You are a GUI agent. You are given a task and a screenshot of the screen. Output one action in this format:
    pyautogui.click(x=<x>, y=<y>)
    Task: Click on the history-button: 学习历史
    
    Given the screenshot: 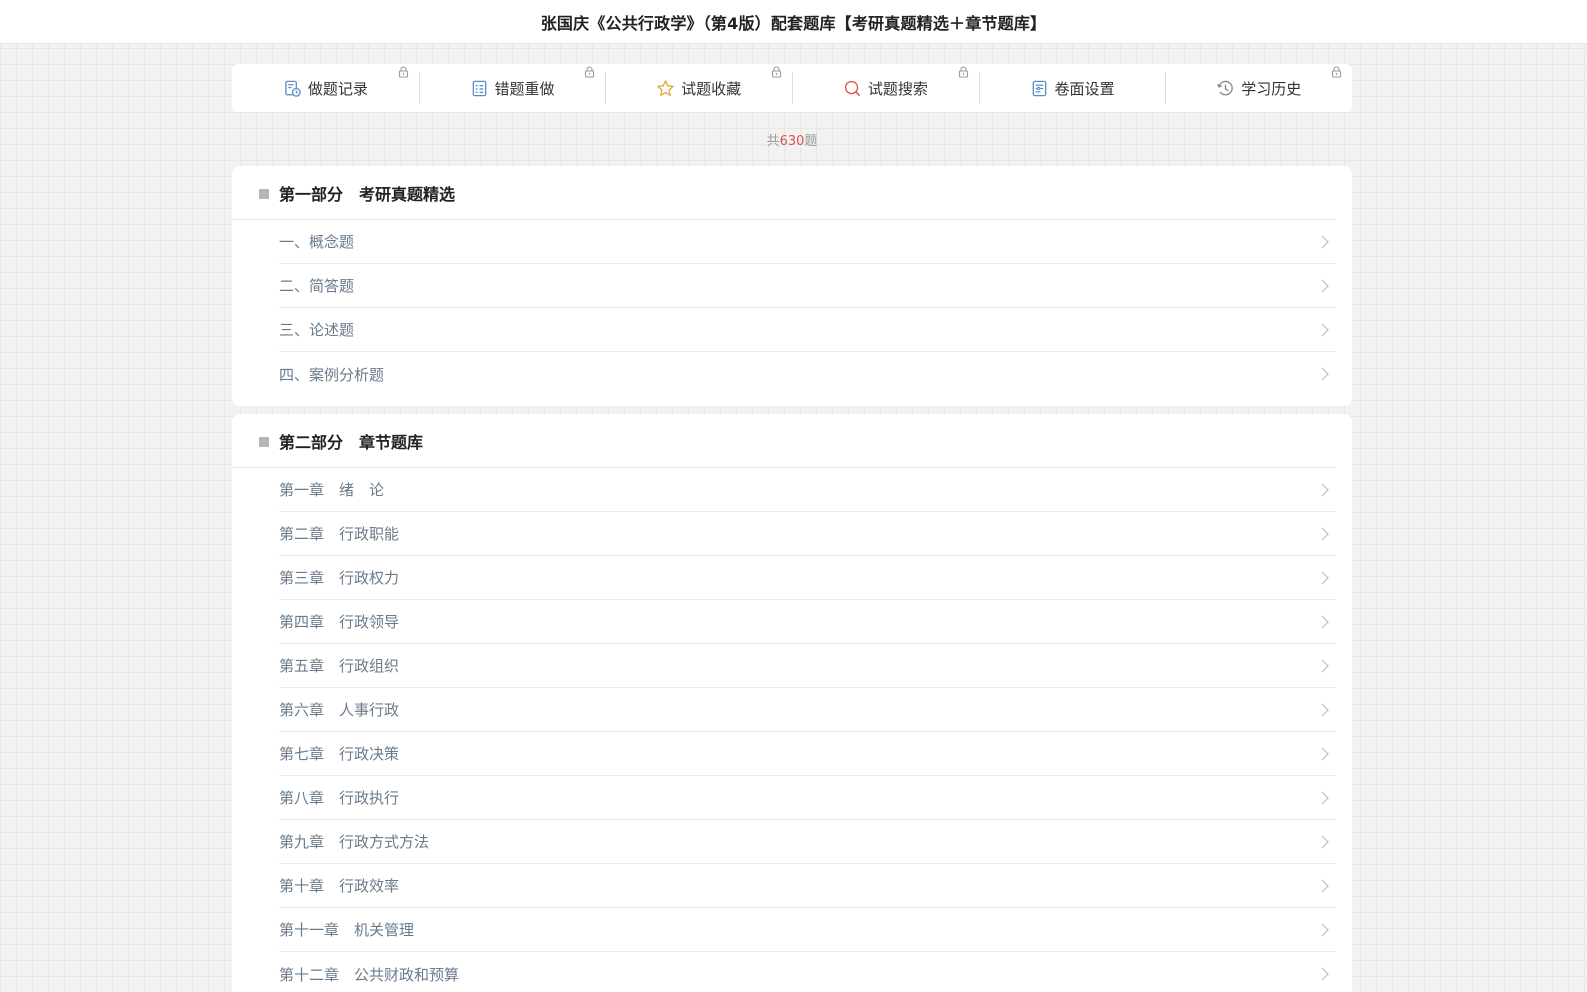 What is the action you would take?
    pyautogui.click(x=1258, y=85)
    